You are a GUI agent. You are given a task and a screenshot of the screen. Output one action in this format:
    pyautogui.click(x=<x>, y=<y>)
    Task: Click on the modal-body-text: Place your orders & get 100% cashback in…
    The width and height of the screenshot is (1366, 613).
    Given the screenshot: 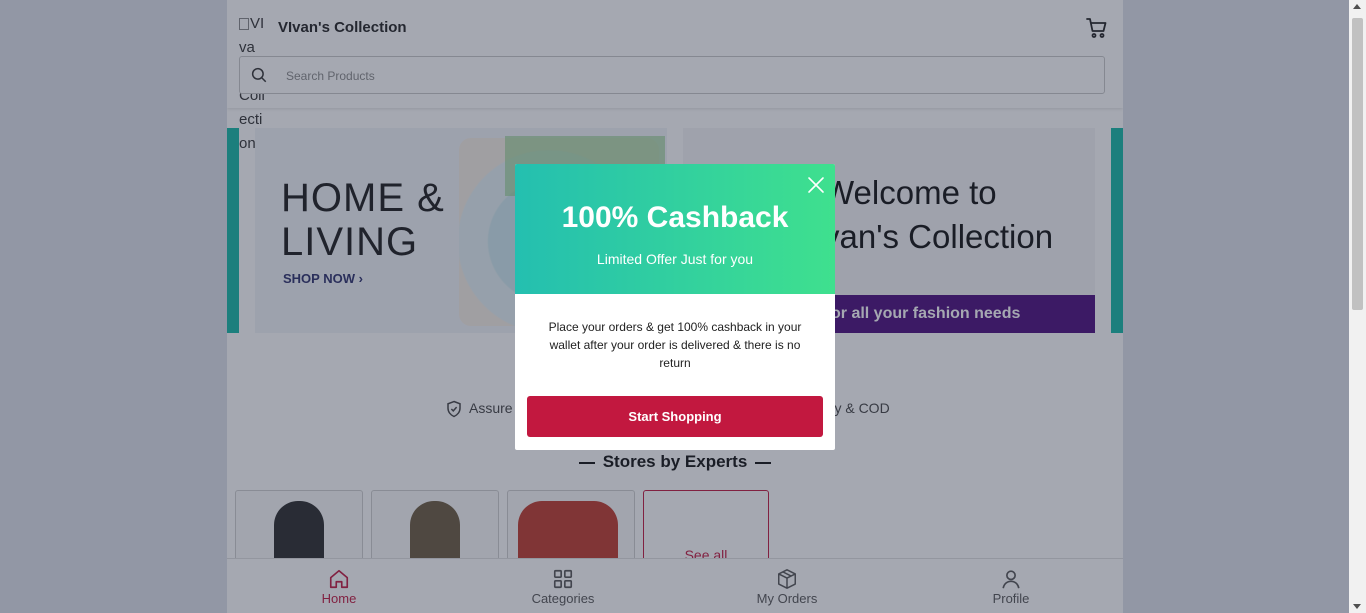 What is the action you would take?
    pyautogui.click(x=675, y=345)
    